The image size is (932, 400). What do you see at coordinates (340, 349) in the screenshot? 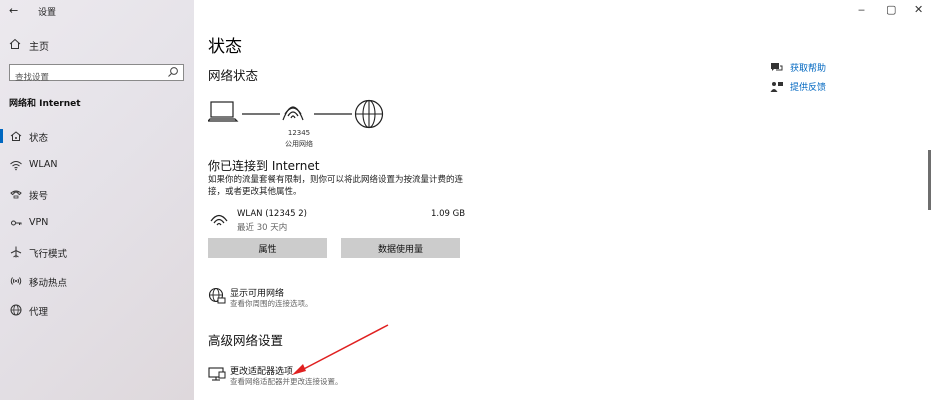
I see `annotation-arrow` at bounding box center [340, 349].